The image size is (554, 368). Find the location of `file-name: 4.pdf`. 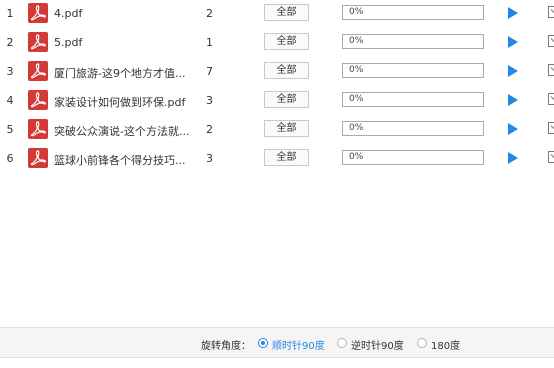

file-name: 4.pdf is located at coordinates (68, 13).